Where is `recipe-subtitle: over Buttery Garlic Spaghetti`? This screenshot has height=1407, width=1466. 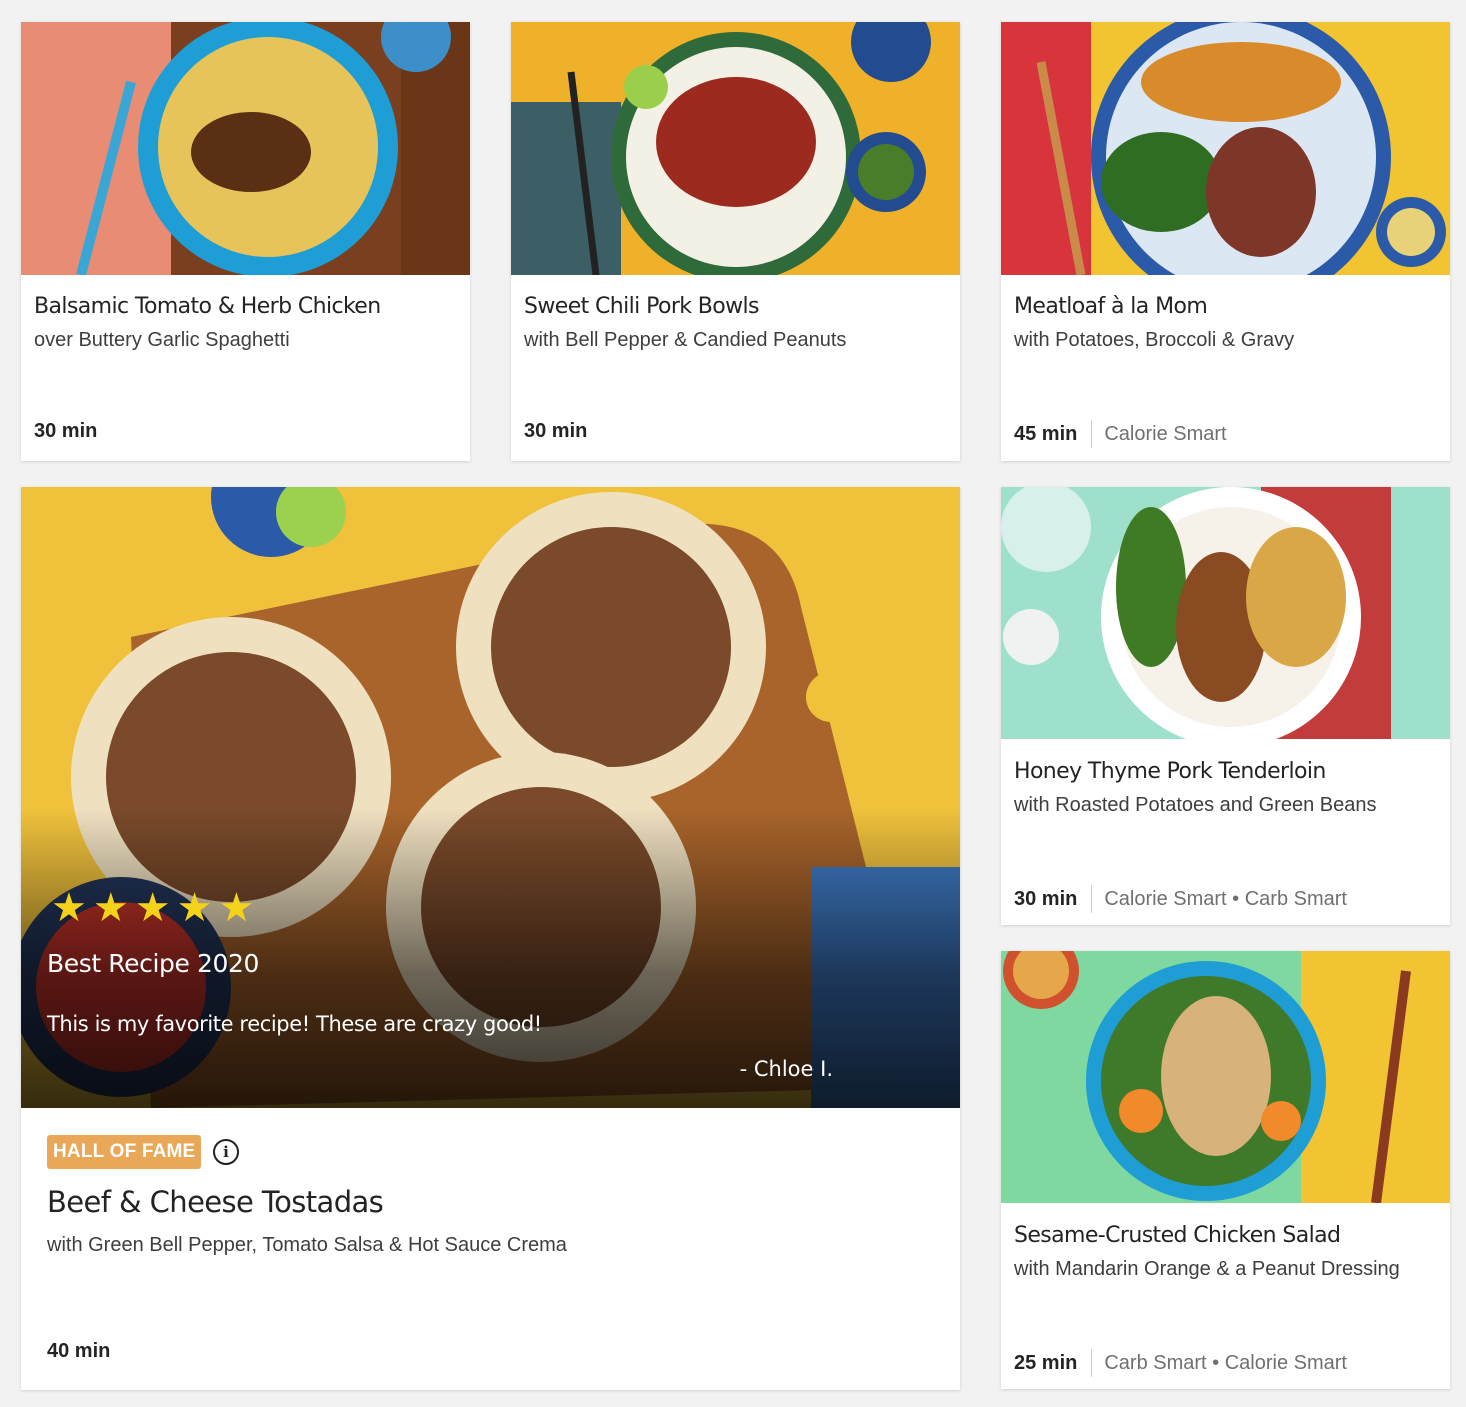 recipe-subtitle: over Buttery Garlic Spaghetti is located at coordinates (162, 340).